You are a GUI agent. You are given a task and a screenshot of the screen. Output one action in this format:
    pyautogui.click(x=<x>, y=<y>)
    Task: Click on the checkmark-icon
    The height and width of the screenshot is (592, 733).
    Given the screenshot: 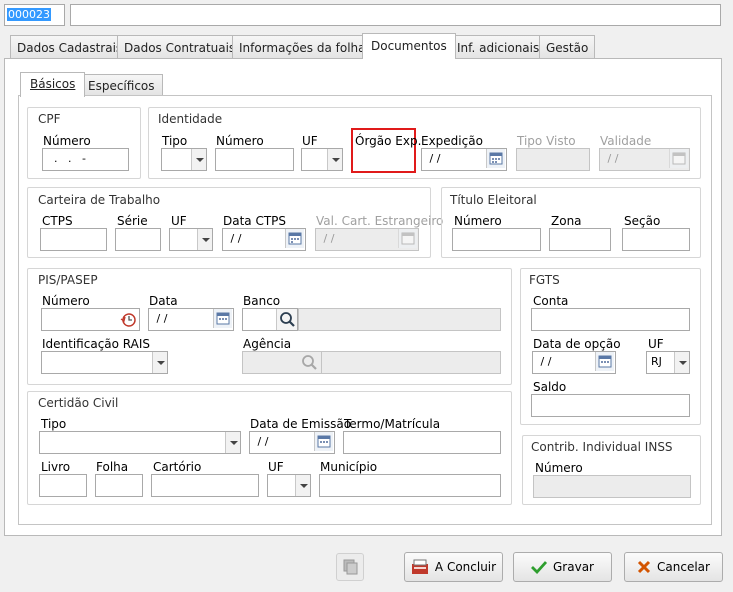 What is the action you would take?
    pyautogui.click(x=539, y=567)
    